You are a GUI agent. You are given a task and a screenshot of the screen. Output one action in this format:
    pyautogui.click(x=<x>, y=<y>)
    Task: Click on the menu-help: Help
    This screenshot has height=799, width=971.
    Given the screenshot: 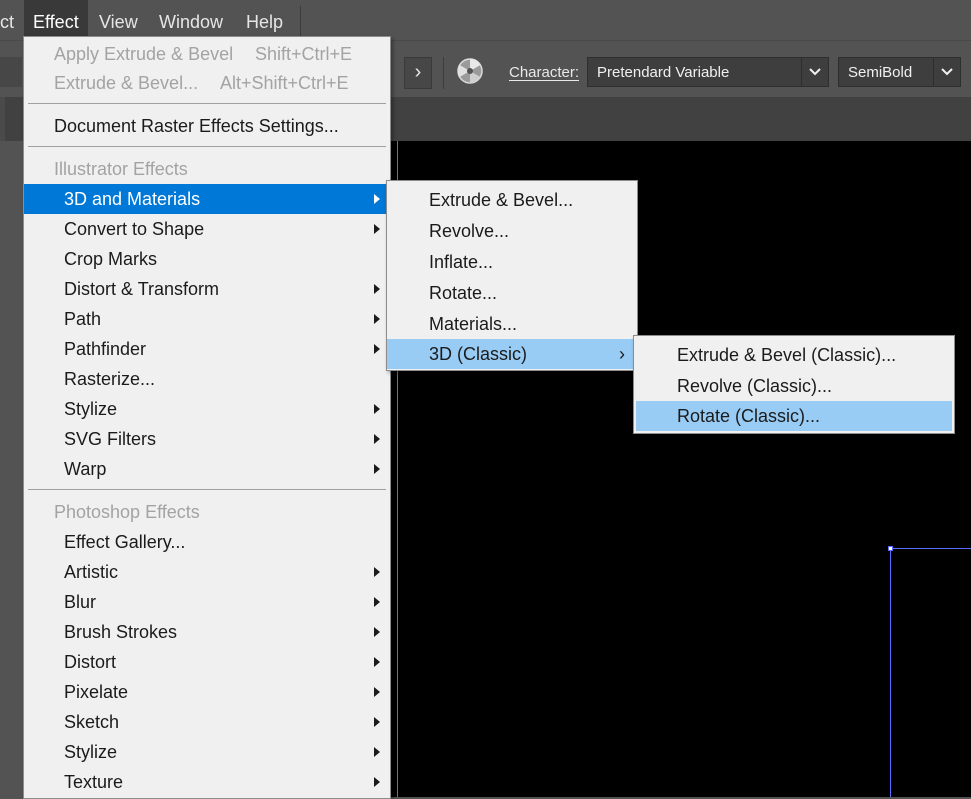 What is the action you would take?
    pyautogui.click(x=264, y=20)
    